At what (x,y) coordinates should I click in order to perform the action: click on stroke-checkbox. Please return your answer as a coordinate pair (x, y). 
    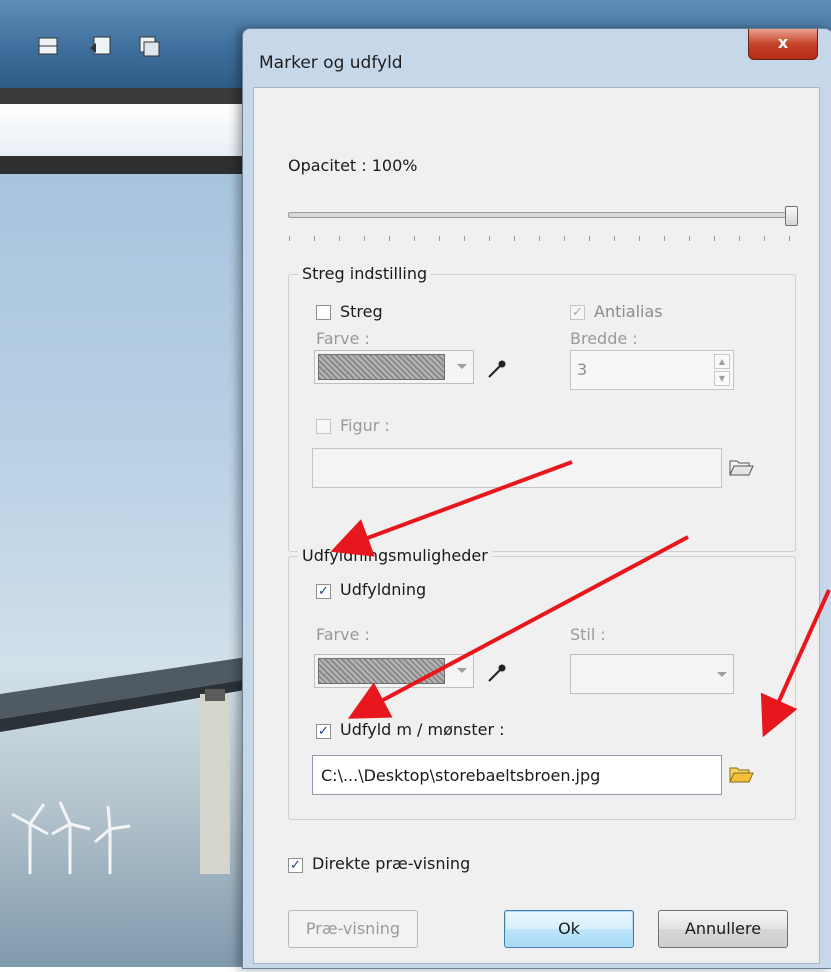
    Looking at the image, I should click on (323, 312).